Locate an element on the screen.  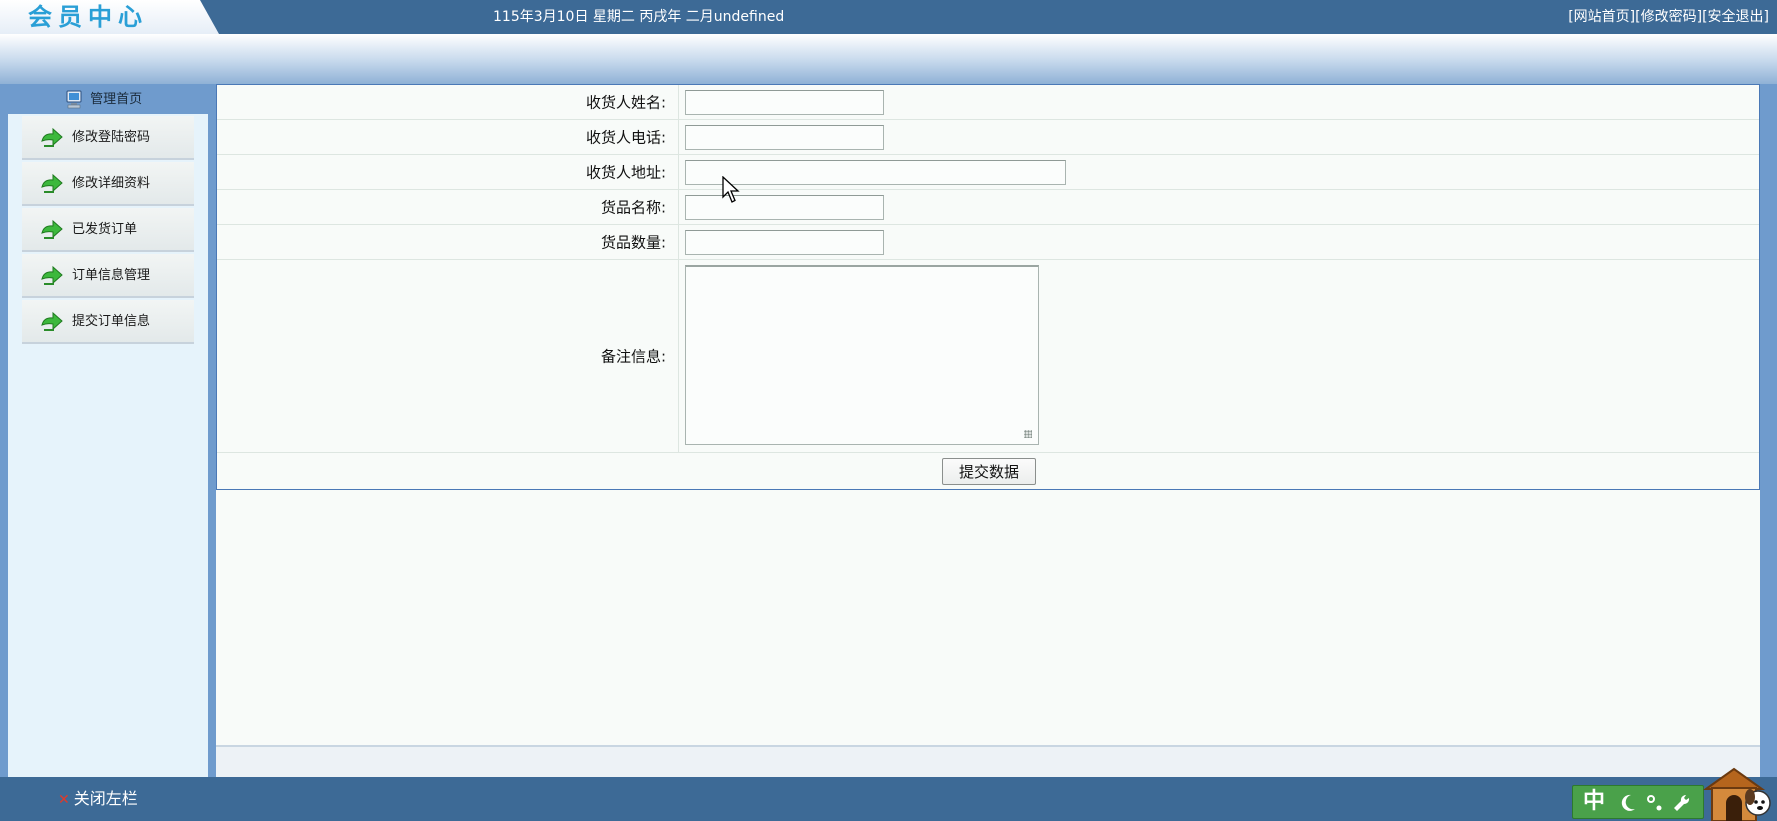
goods-name-input is located at coordinates (784, 207).